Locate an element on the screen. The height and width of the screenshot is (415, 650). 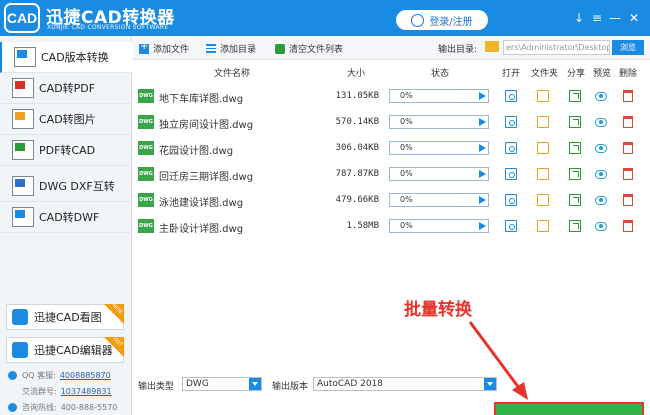
annotation-arrow is located at coordinates (498, 360).